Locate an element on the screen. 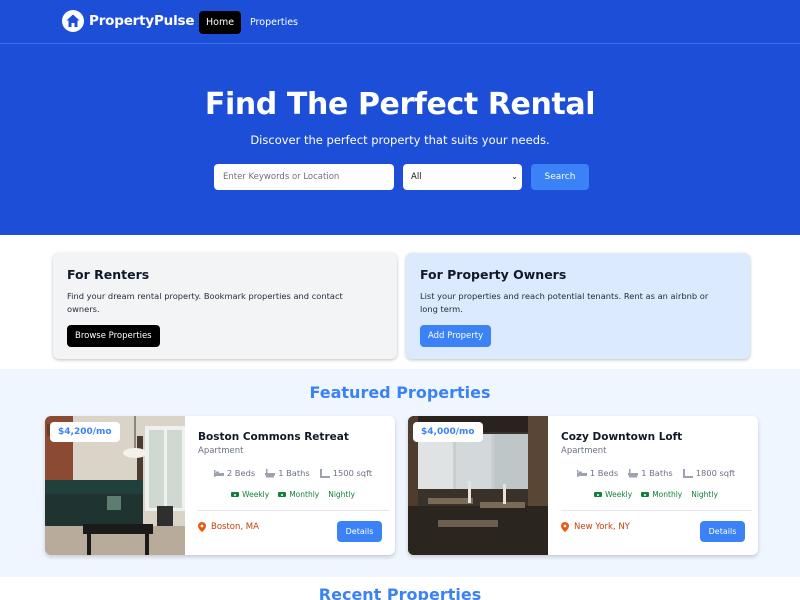  add-property-button: Add Property is located at coordinates (456, 336).